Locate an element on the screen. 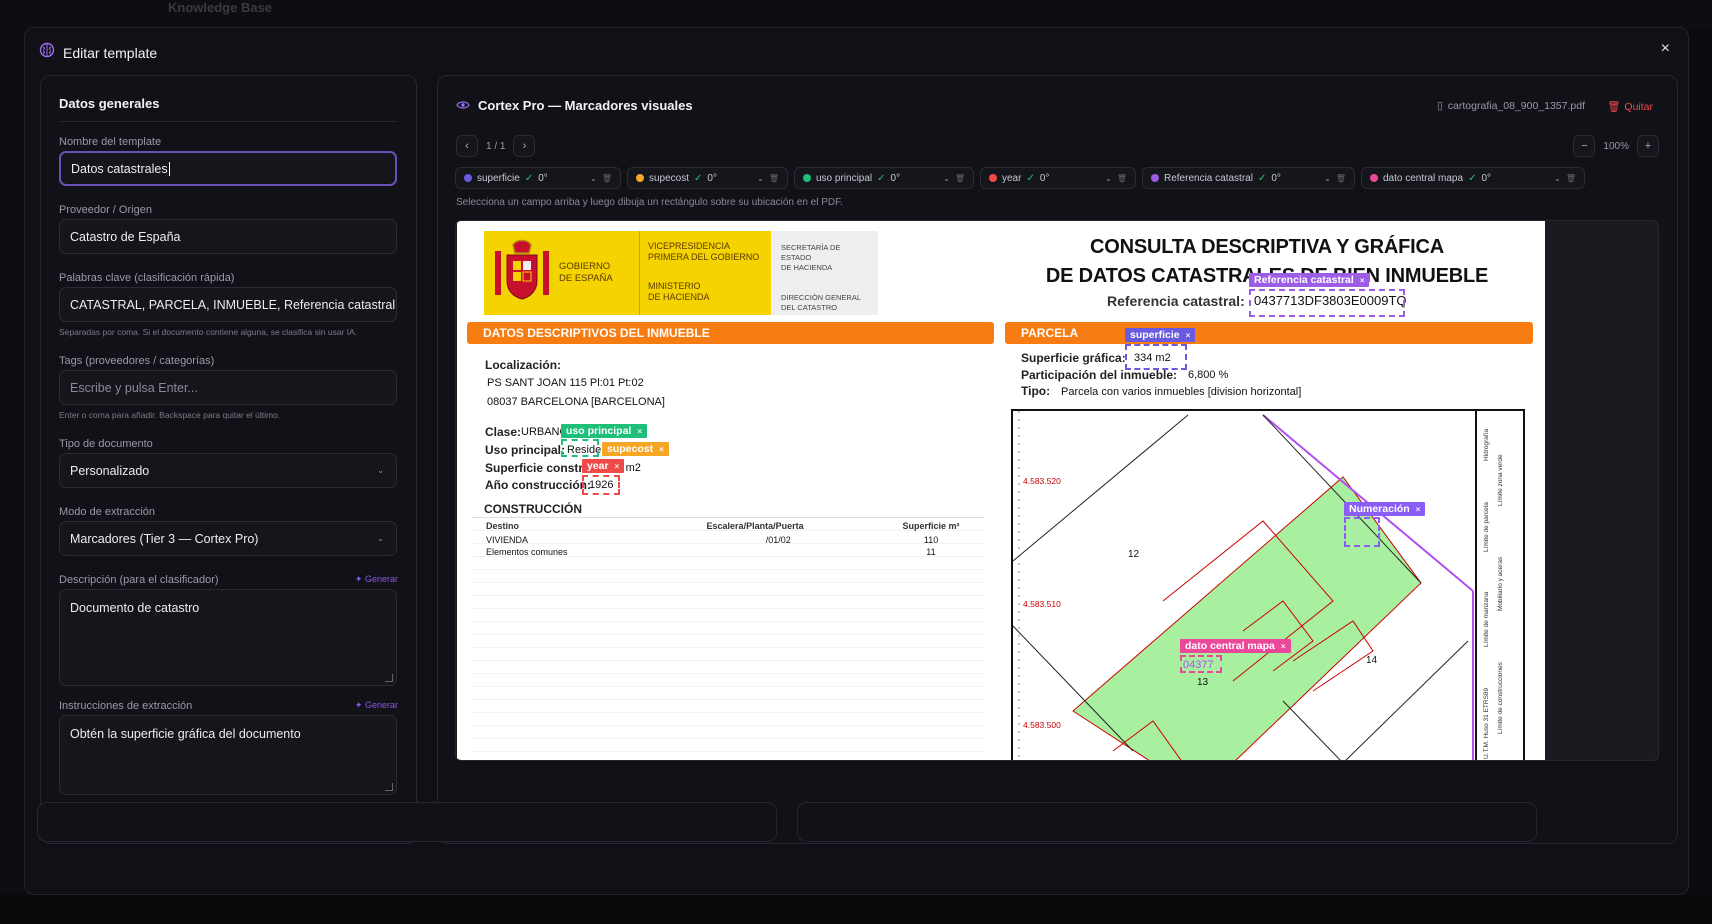 The width and height of the screenshot is (1712, 924). modal-header: Editar template is located at coordinates (98, 52).